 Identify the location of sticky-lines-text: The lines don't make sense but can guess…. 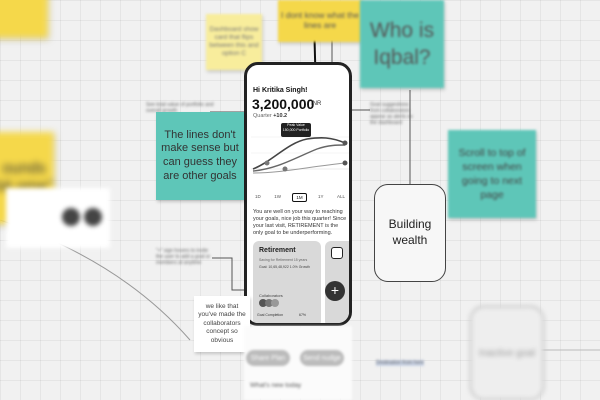
(200, 155).